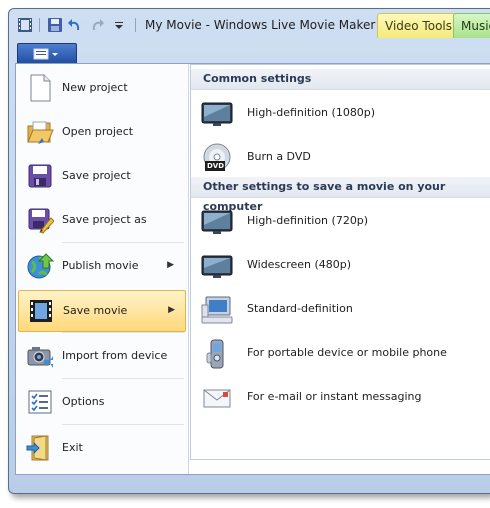 Image resolution: width=490 pixels, height=508 pixels. I want to click on submenu-item-widescreen-480p: Widescreen (480p), so click(340, 265).